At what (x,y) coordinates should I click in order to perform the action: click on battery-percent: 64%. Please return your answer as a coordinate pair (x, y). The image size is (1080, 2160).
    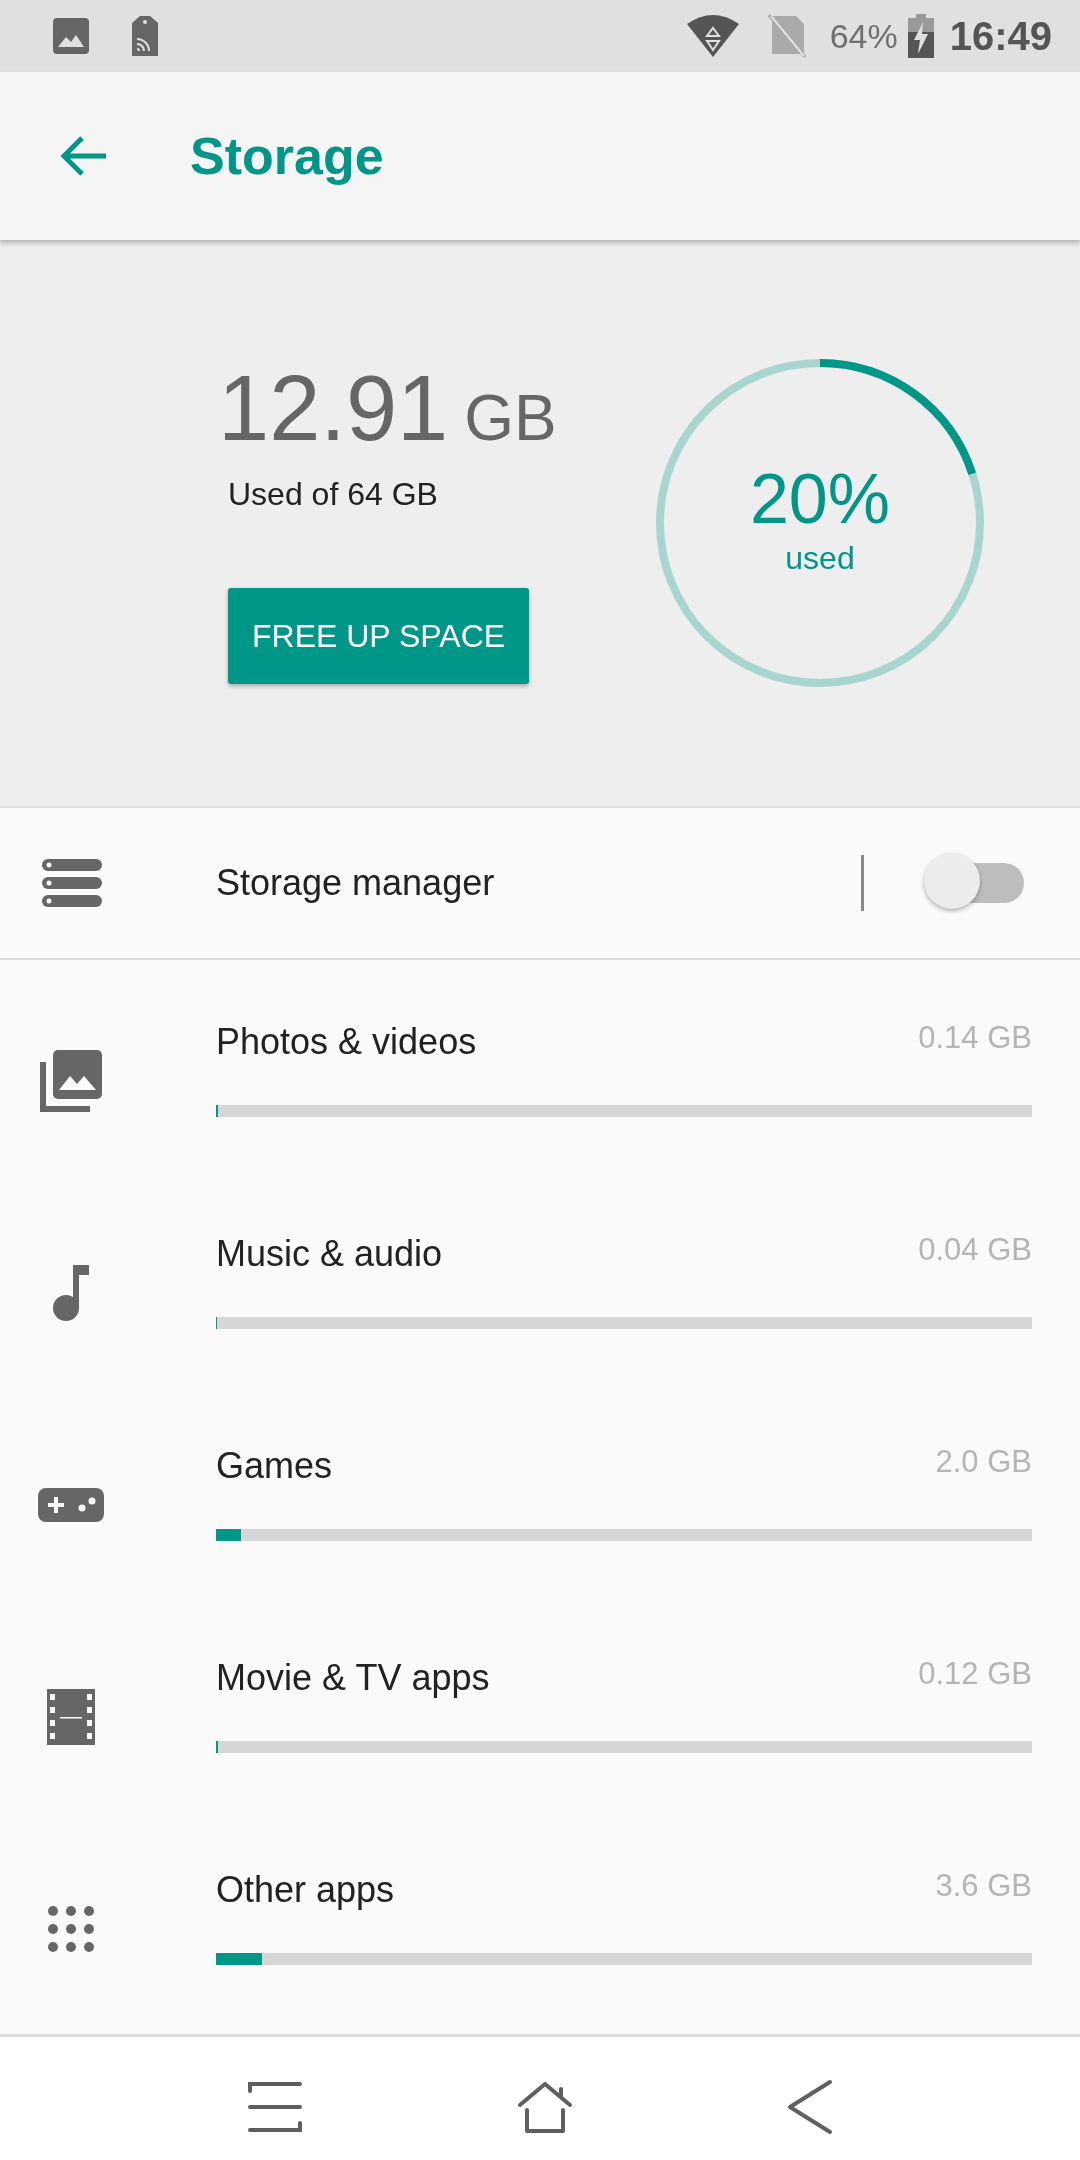
    Looking at the image, I should click on (863, 36).